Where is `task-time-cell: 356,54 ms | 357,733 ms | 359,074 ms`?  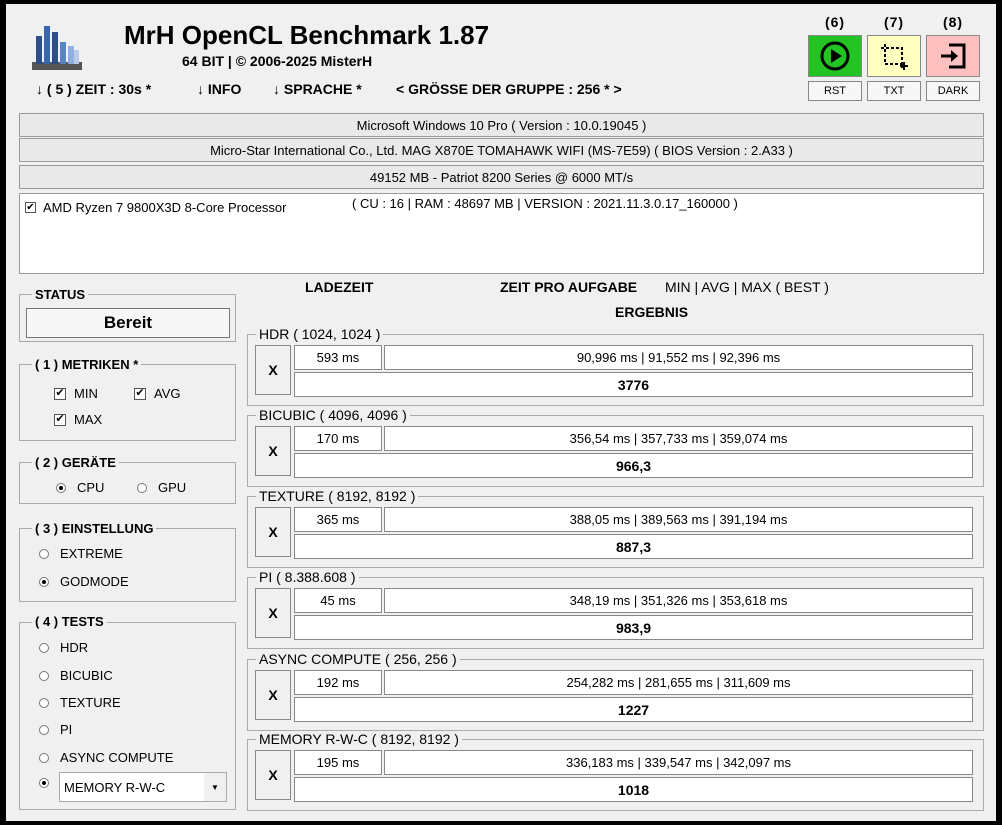 task-time-cell: 356,54 ms | 357,733 ms | 359,074 ms is located at coordinates (678, 438).